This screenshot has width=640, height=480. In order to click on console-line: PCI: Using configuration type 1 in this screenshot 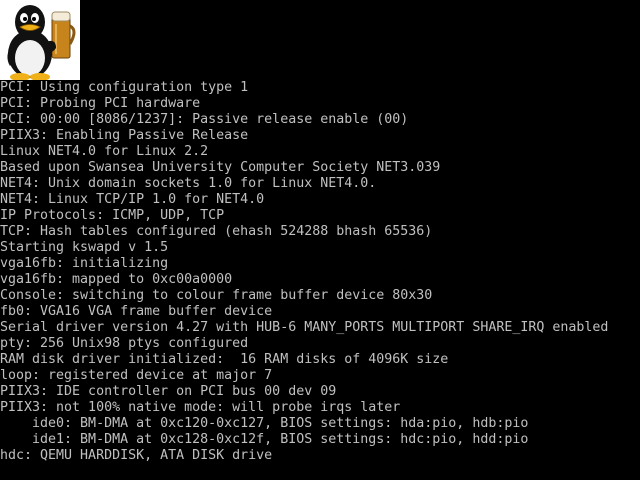, I will do `click(124, 87)`.